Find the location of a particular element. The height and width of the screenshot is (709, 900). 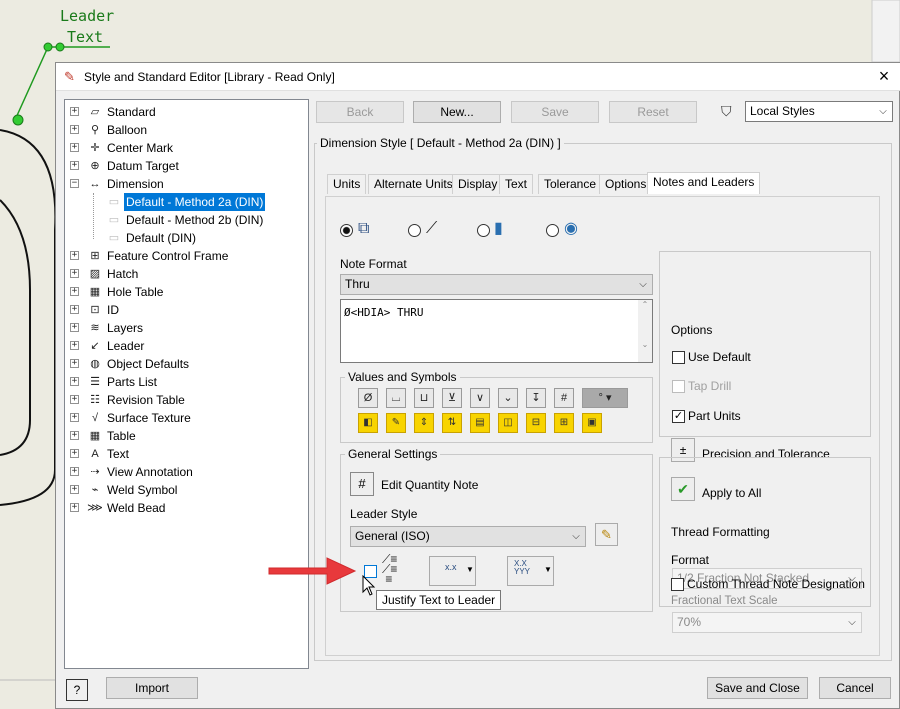

style-icon: ▭ is located at coordinates (114, 238).